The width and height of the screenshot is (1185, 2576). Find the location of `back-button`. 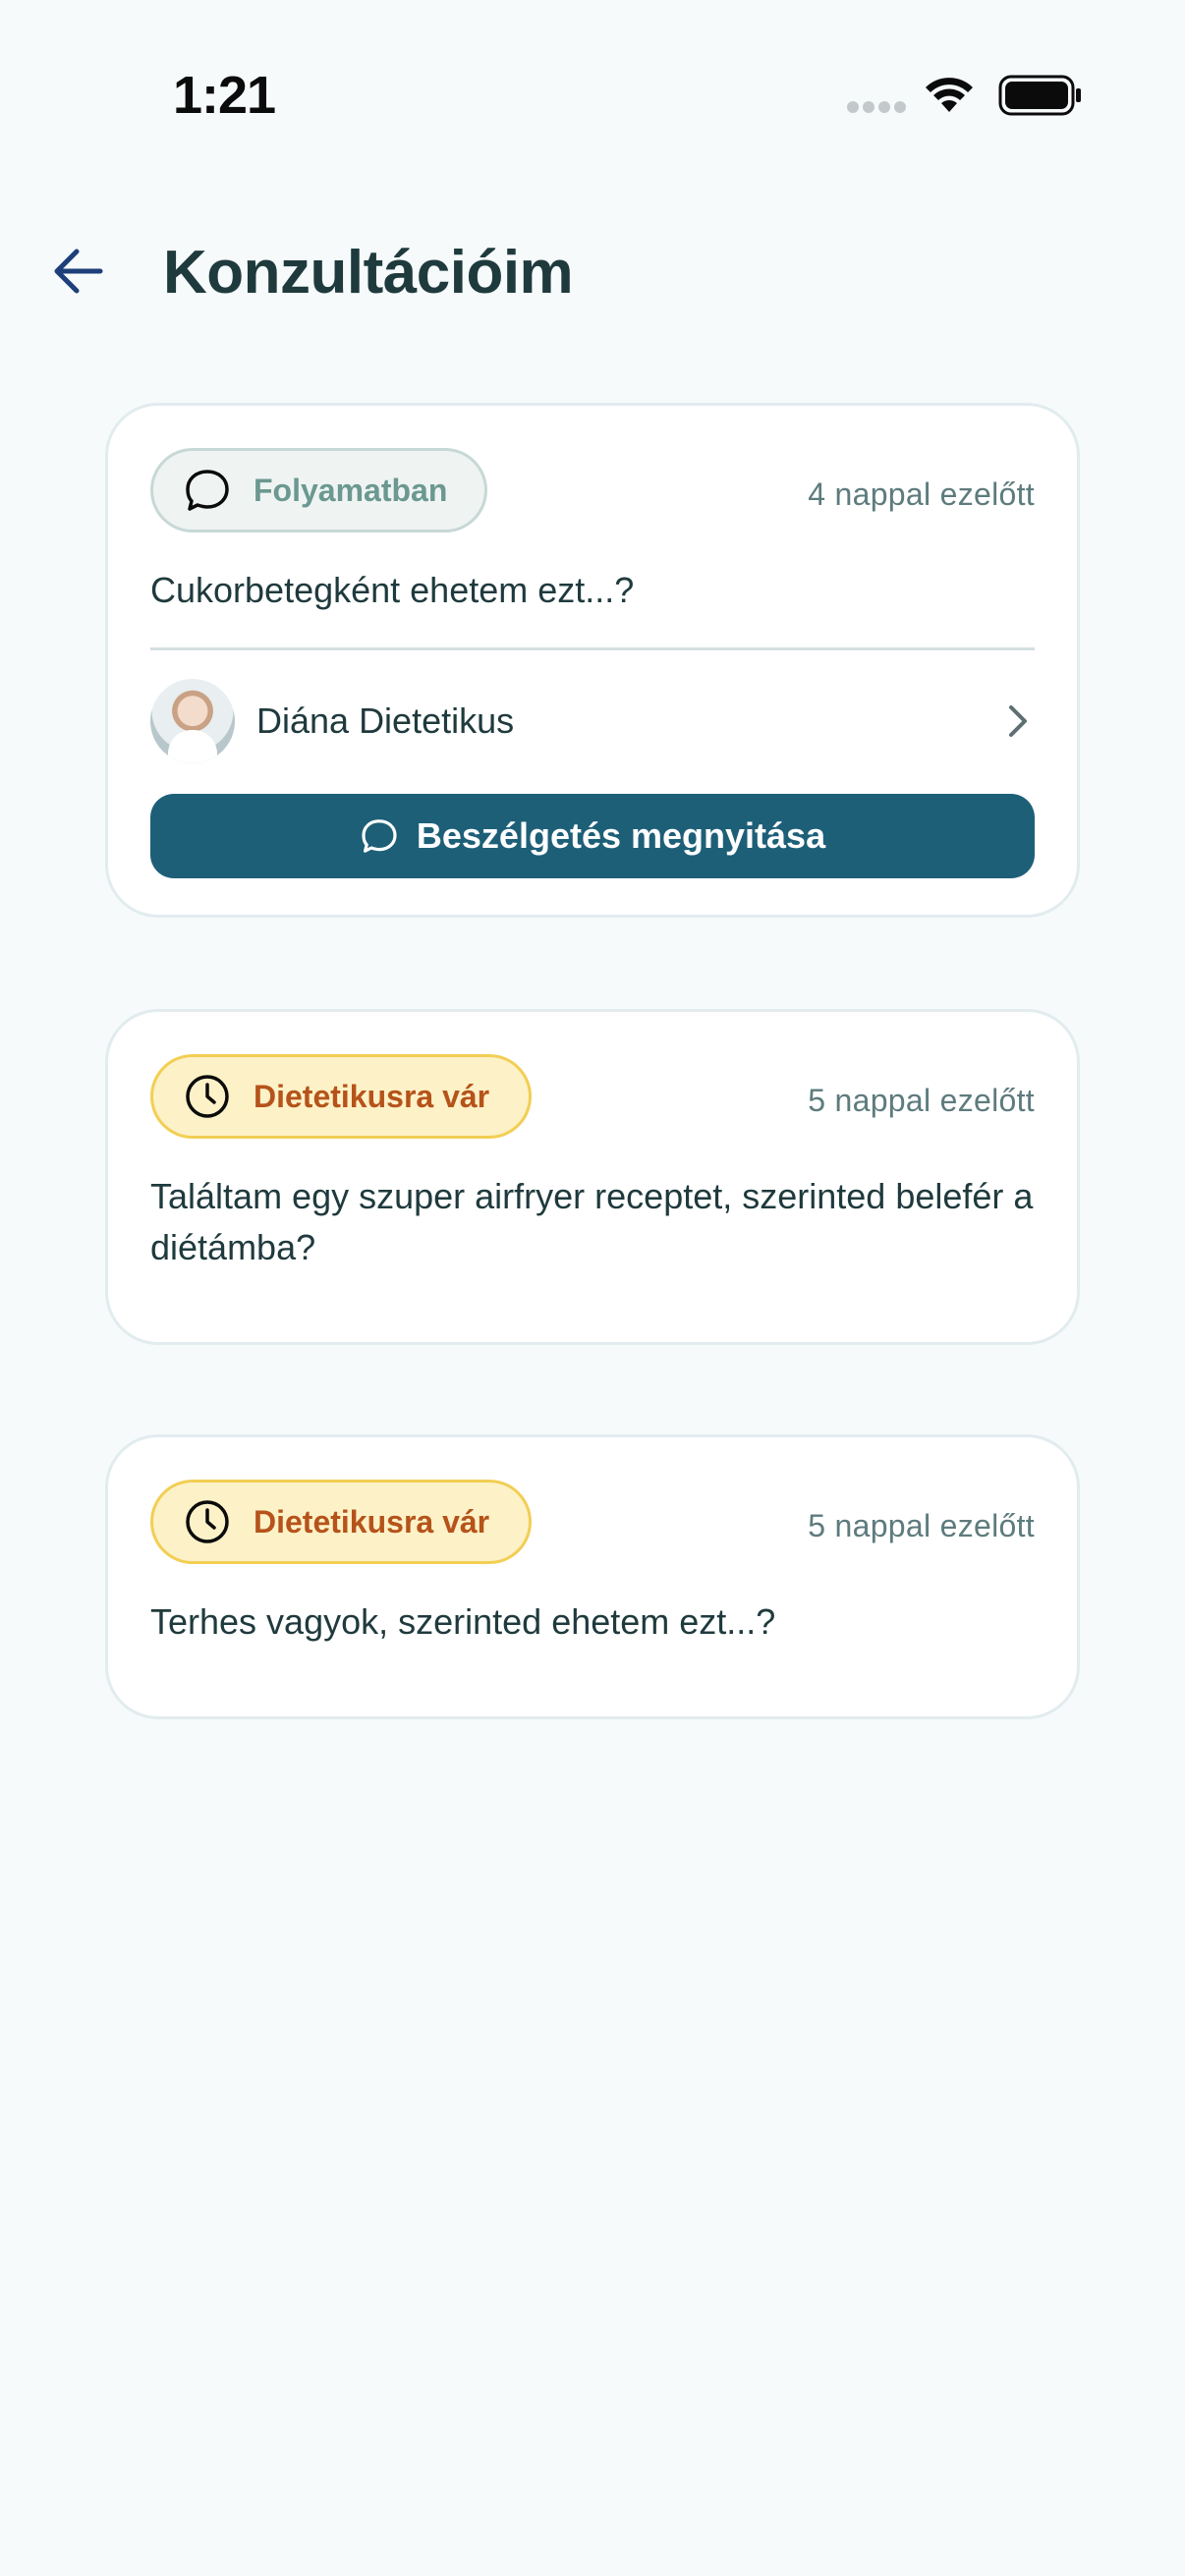

back-button is located at coordinates (78, 271).